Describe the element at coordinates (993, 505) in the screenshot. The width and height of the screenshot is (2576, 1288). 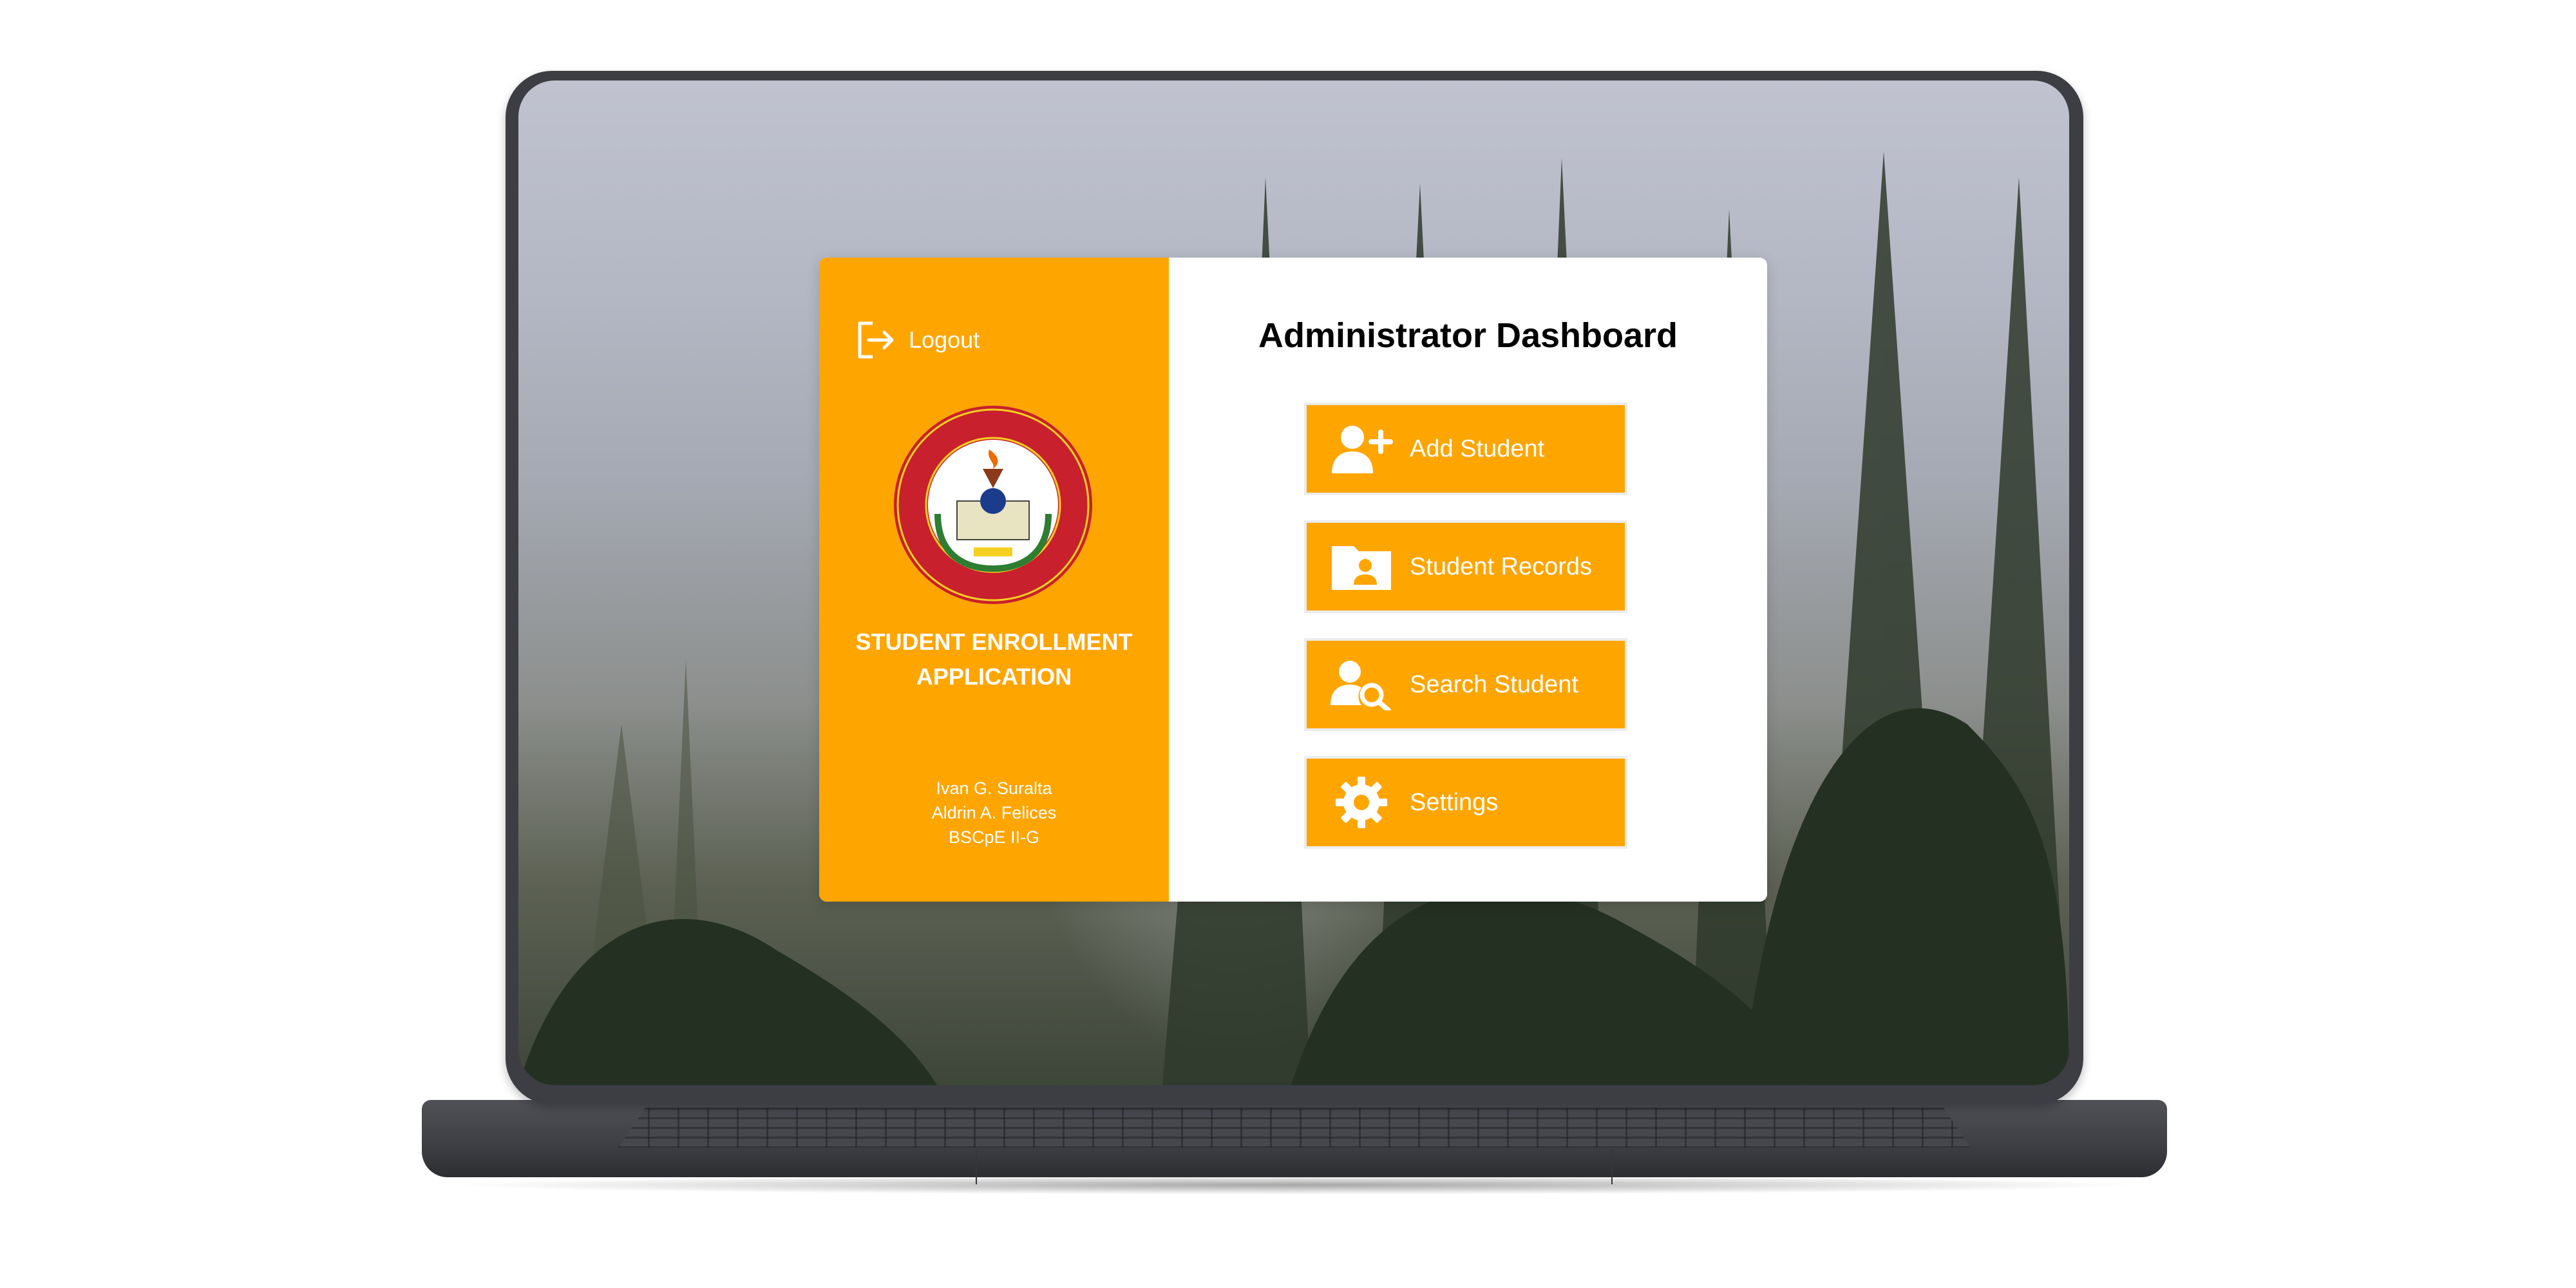
I see `university-seal-logo` at that location.